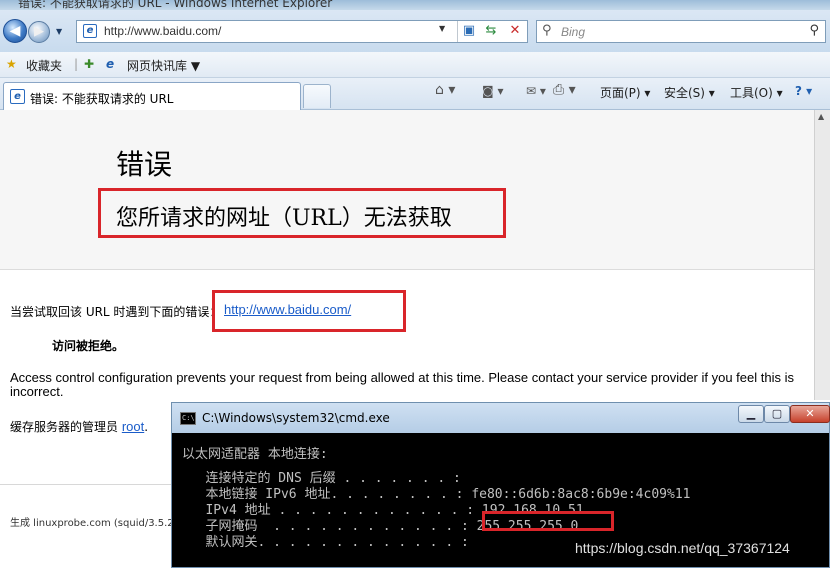  I want to click on footer-divider, so click(87, 484).